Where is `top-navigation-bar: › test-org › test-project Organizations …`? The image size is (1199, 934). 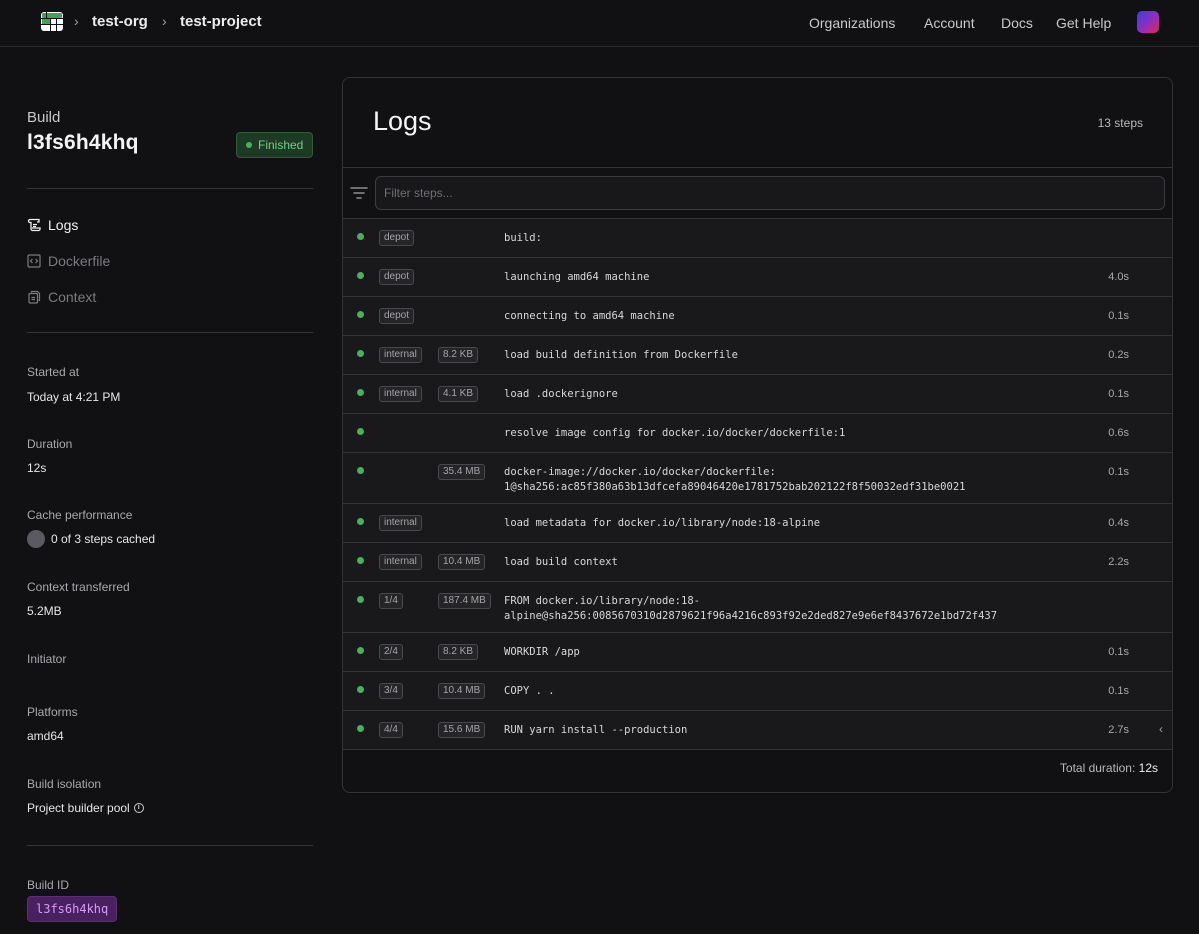 top-navigation-bar: › test-org › test-project Organizations … is located at coordinates (599, 23).